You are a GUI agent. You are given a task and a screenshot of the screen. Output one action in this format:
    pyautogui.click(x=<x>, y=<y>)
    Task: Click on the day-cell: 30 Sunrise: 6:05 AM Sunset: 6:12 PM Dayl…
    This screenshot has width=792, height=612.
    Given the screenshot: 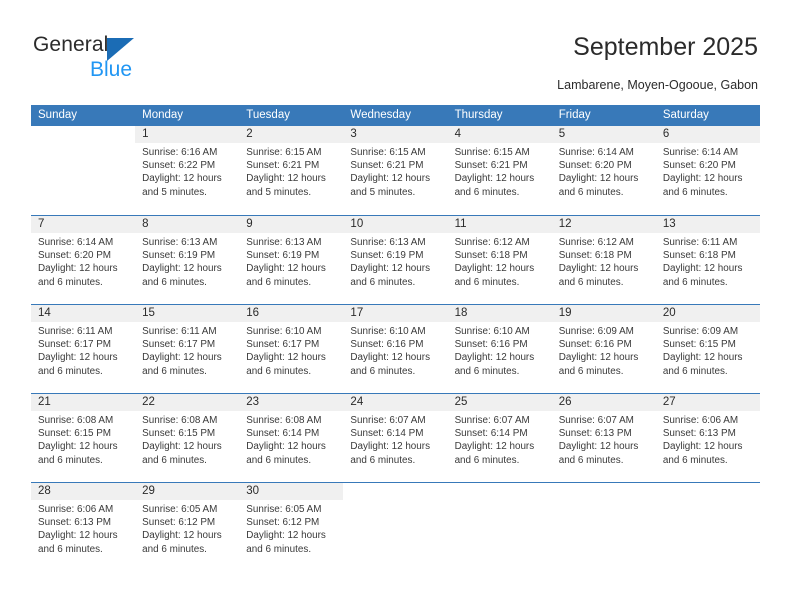 What is the action you would take?
    pyautogui.click(x=291, y=527)
    